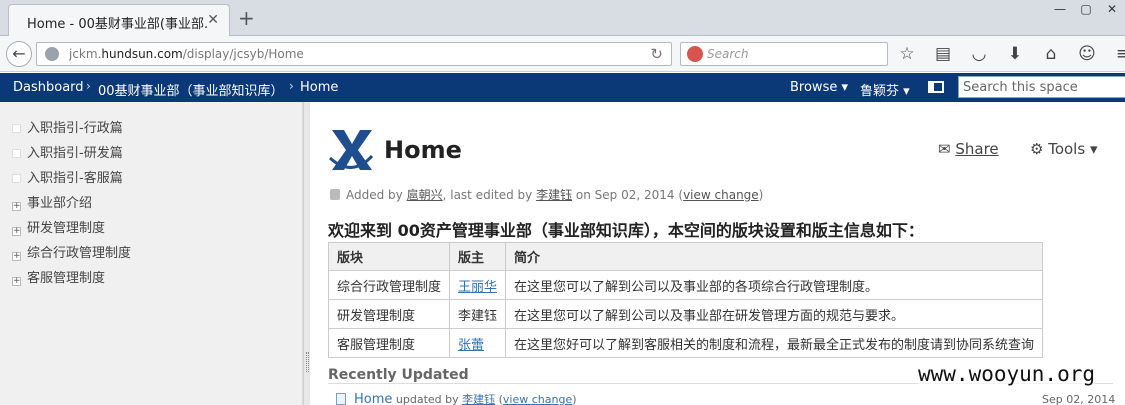 The height and width of the screenshot is (405, 1125). Describe the element at coordinates (1015, 54) in the screenshot. I see `download-icon: ⬇` at that location.